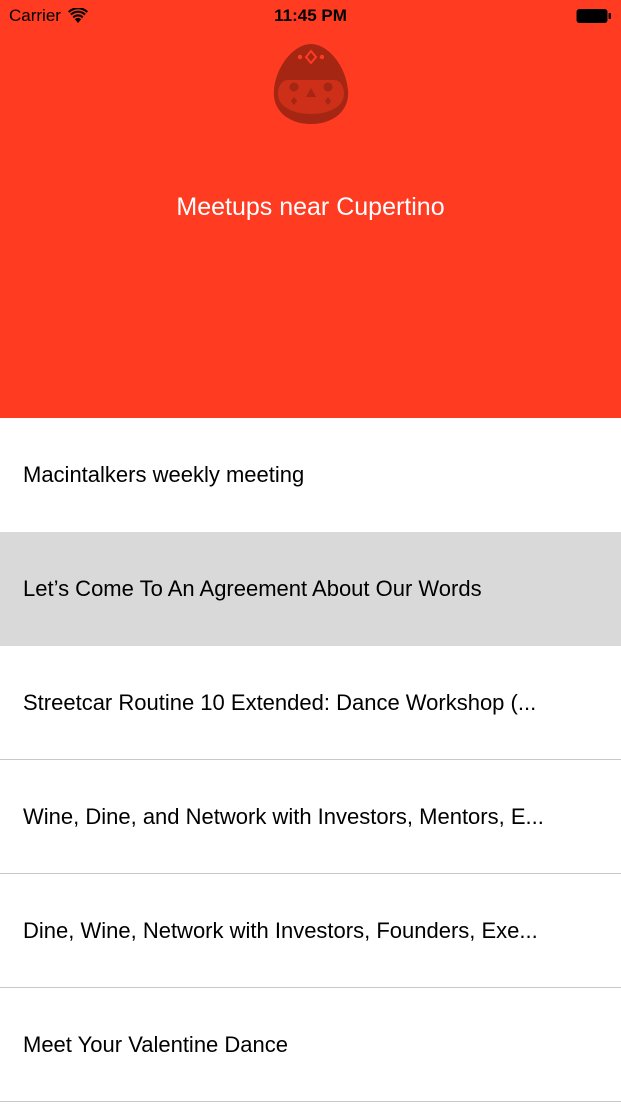 Image resolution: width=621 pixels, height=1104 pixels. I want to click on meetup-name: Macintalkers weekly meeting, so click(164, 474).